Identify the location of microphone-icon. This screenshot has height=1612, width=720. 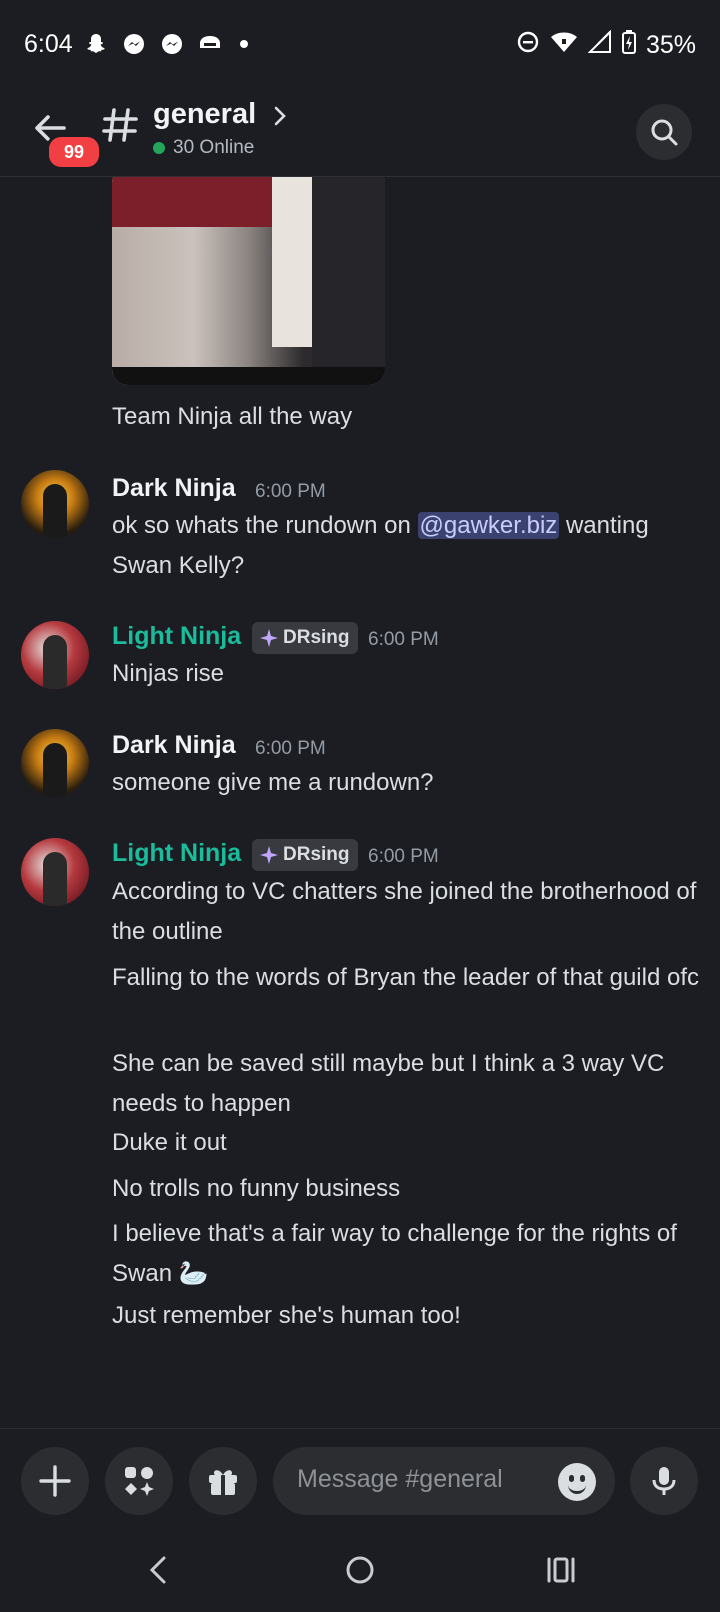
(664, 1481).